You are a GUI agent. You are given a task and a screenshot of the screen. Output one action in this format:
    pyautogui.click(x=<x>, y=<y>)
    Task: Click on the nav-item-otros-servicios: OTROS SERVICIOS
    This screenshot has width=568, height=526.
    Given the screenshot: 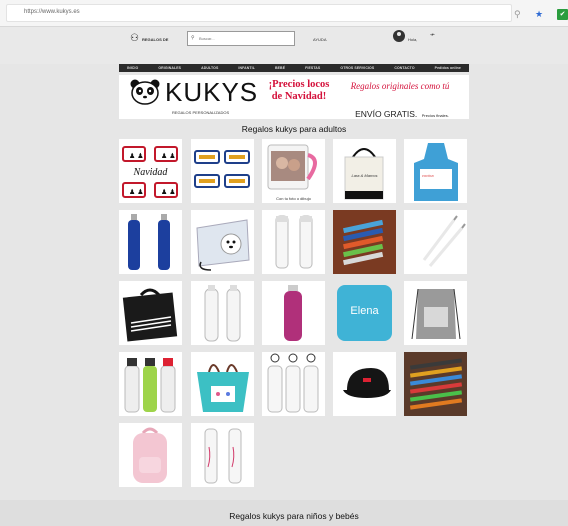 What is the action you would take?
    pyautogui.click(x=357, y=68)
    